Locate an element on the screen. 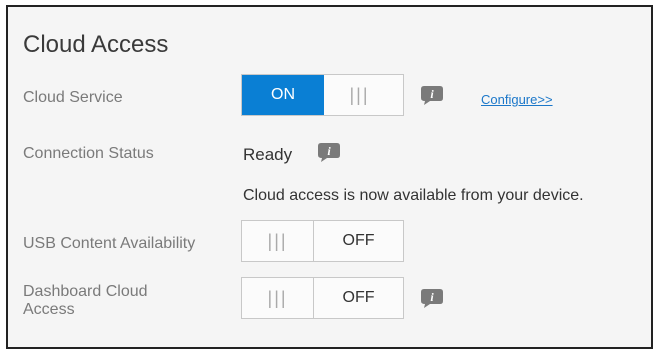 The width and height of the screenshot is (661, 356). dashboard-cloud-off-segment: OFF is located at coordinates (358, 298).